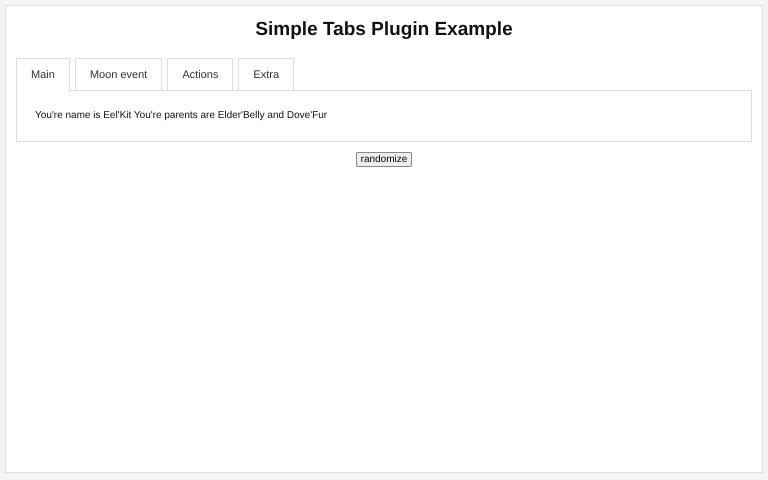 This screenshot has width=768, height=480. I want to click on randomize-button: randomize, so click(384, 159).